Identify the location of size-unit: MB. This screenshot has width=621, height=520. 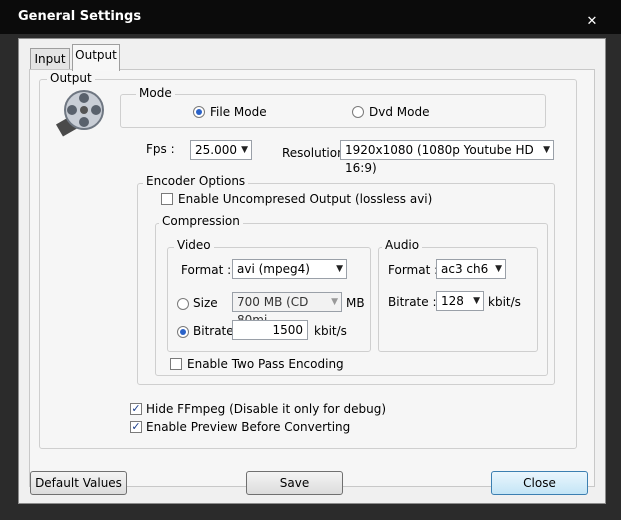
(355, 303).